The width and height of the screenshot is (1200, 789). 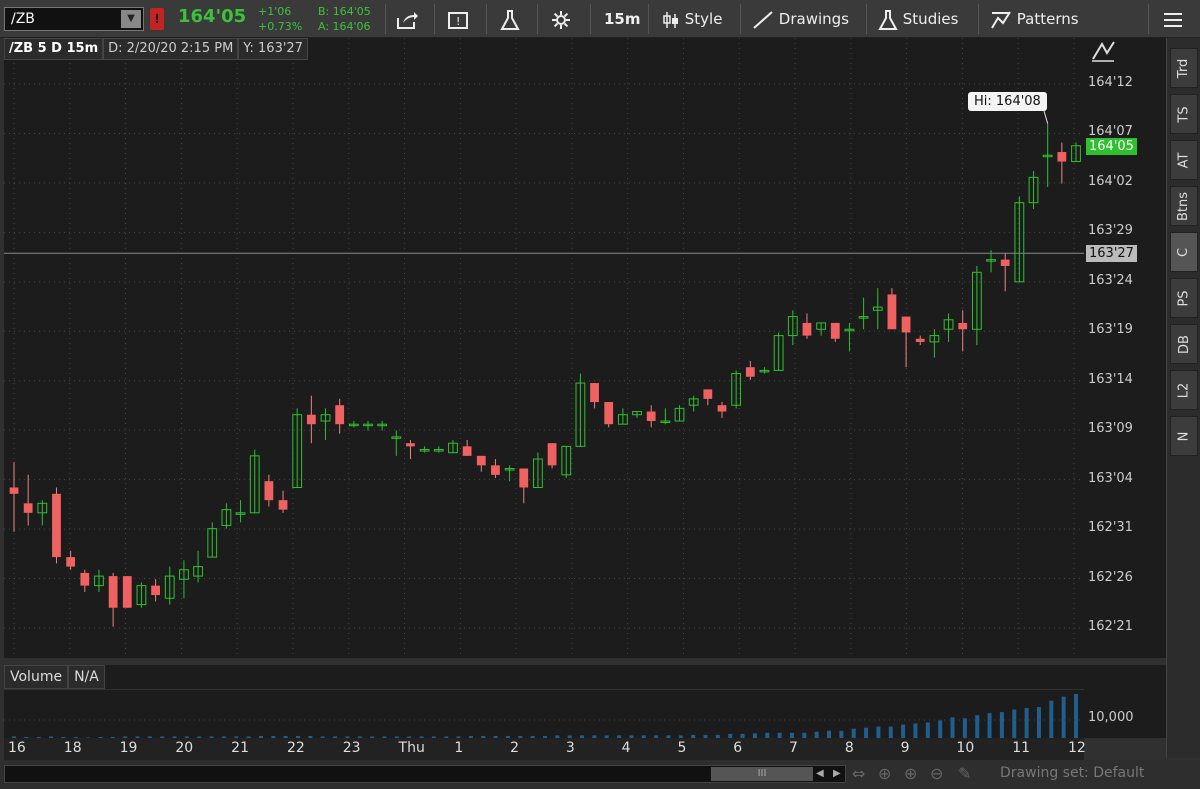 I want to click on drawing-set-label: Drawing set: Default, so click(x=1072, y=773).